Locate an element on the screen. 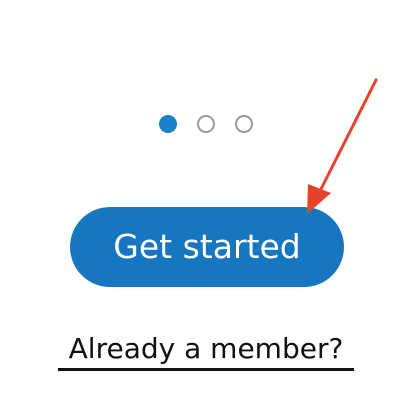  arrow-icon is located at coordinates (342, 146).